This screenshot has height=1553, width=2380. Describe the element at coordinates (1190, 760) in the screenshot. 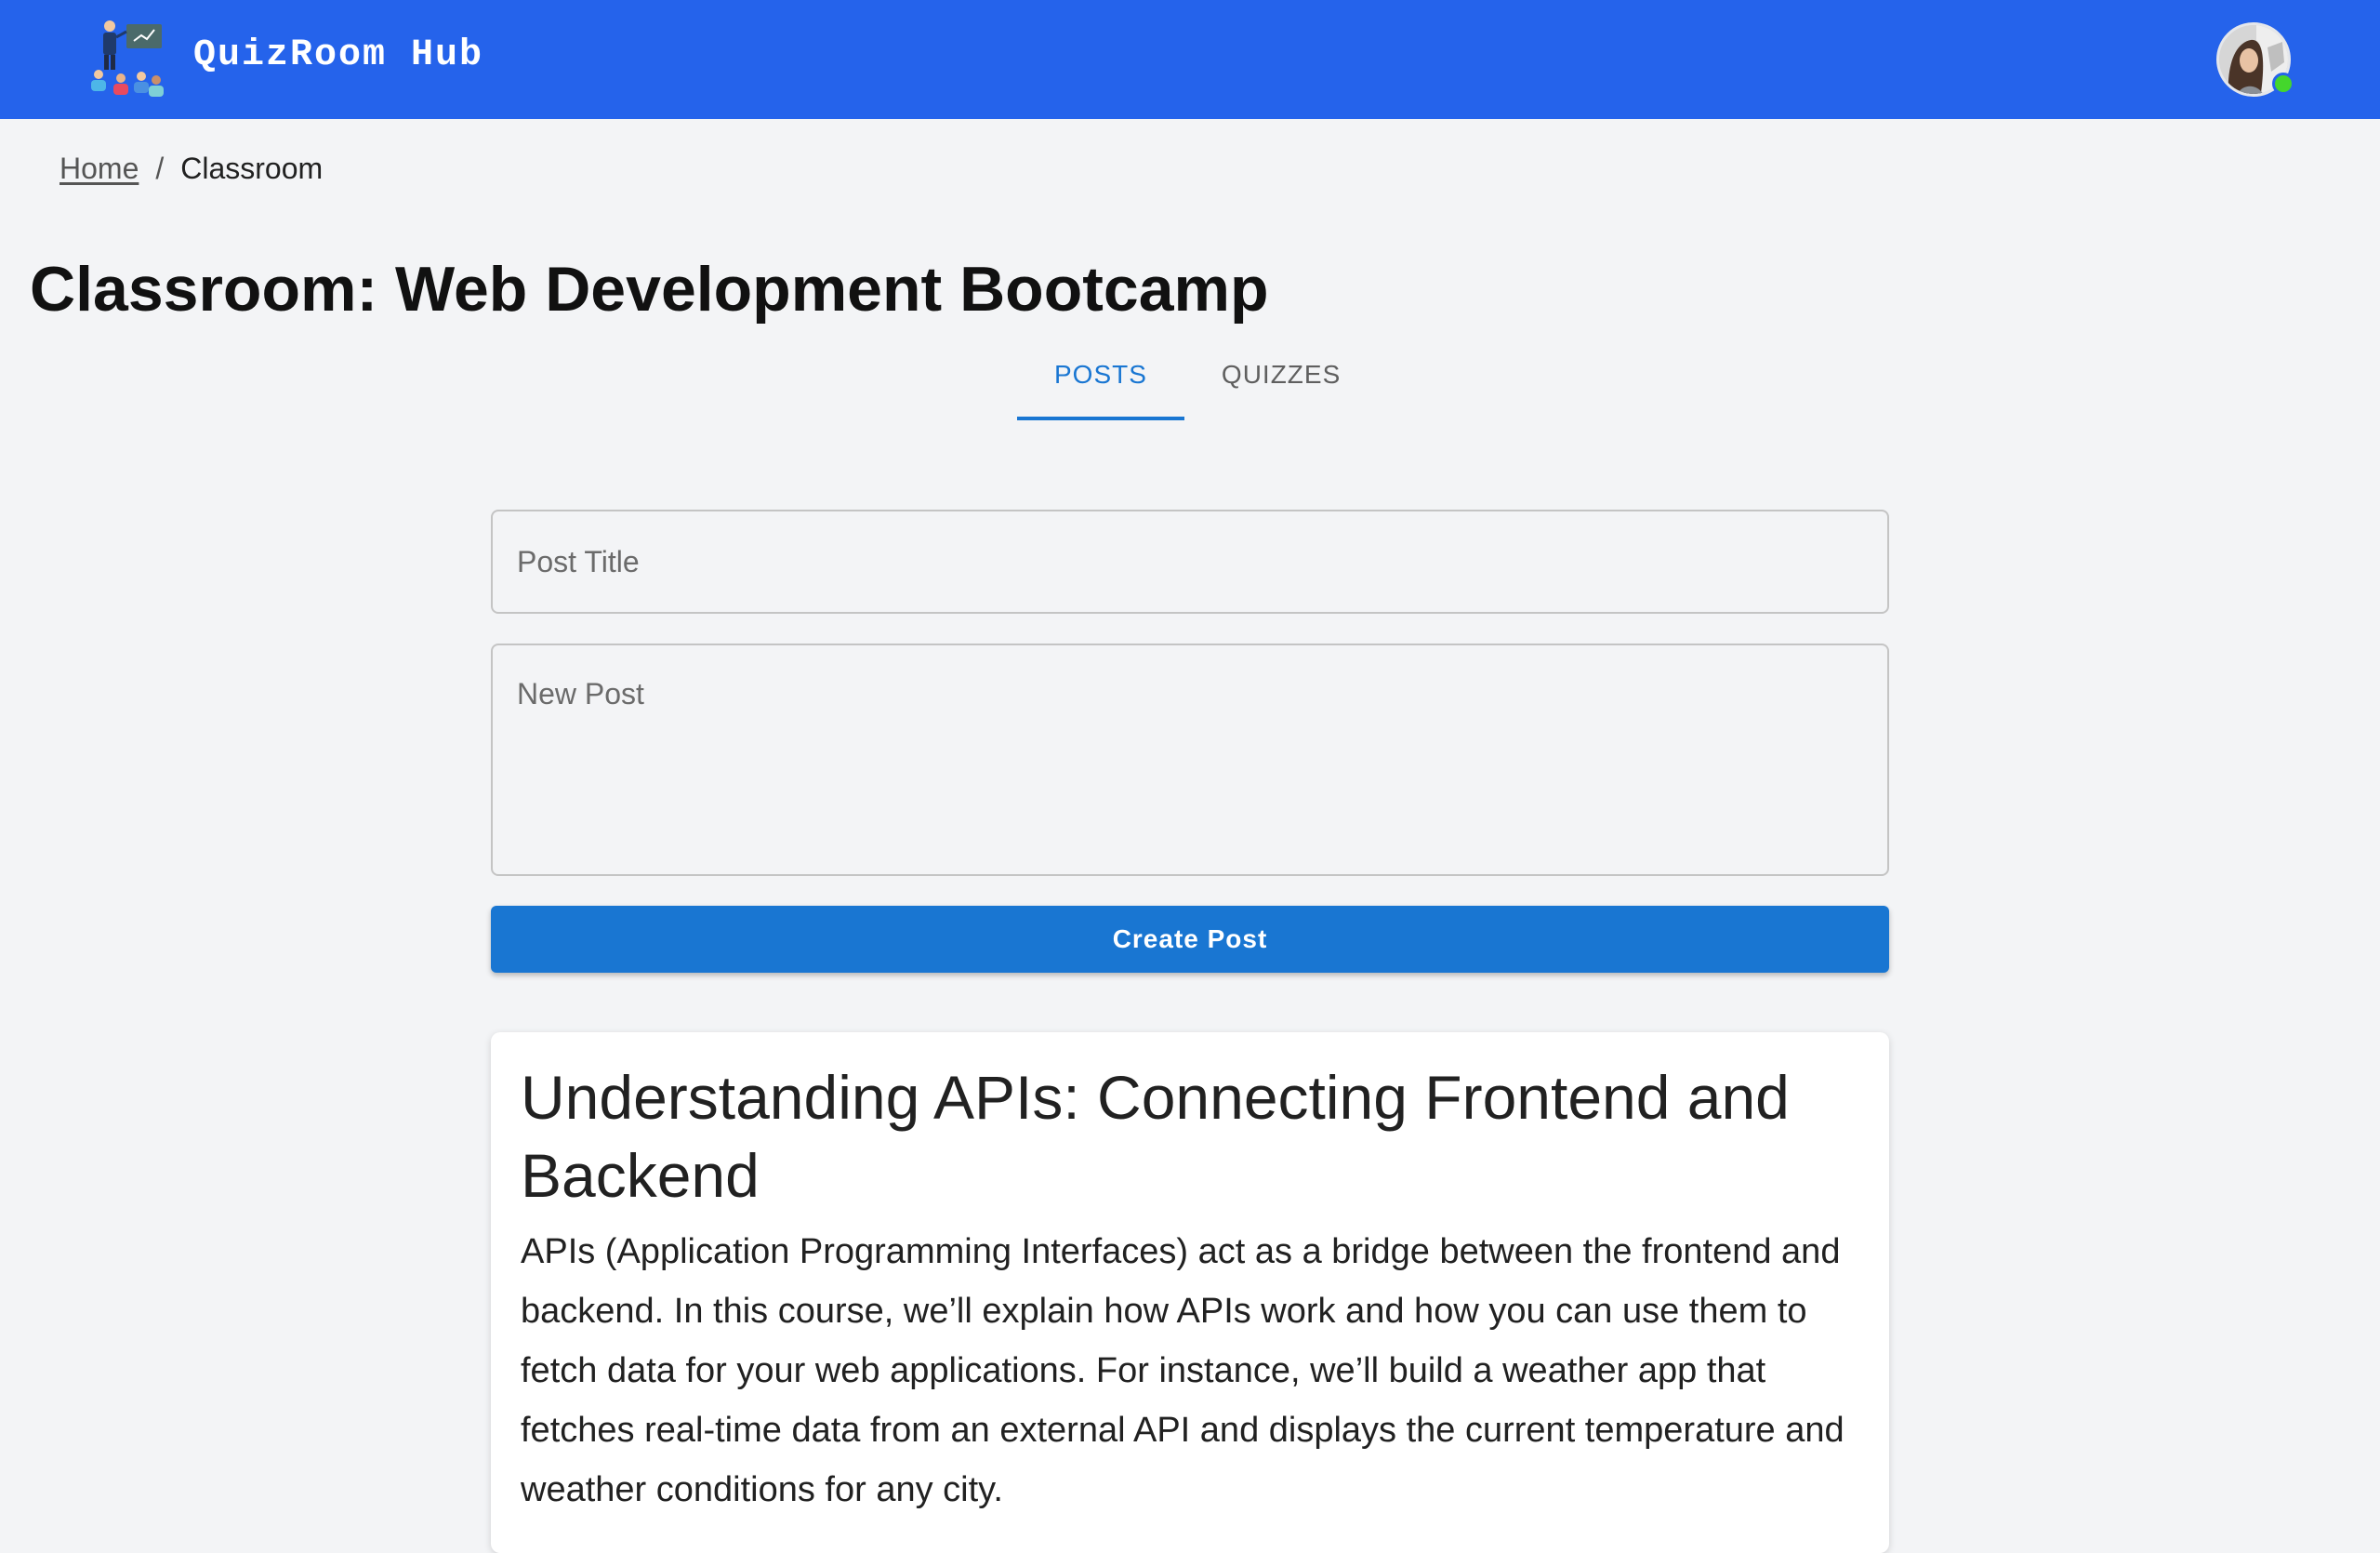

I see `new-post-textarea` at that location.